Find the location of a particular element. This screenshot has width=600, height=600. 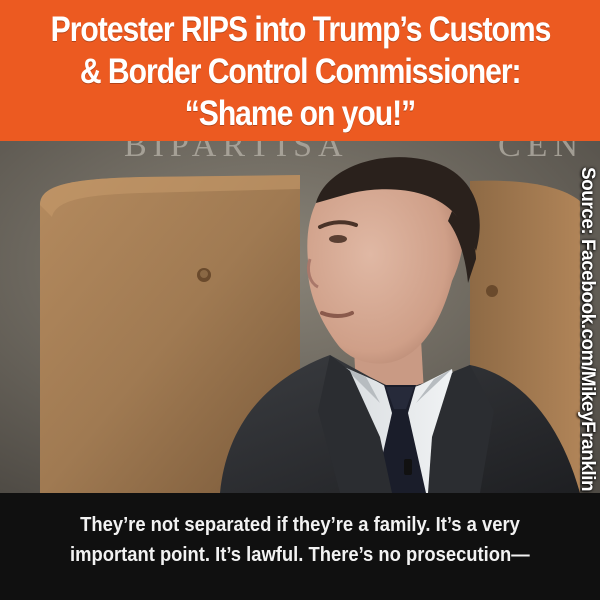

headline-line-2: & Border Control Commissioner: is located at coordinates (300, 71).